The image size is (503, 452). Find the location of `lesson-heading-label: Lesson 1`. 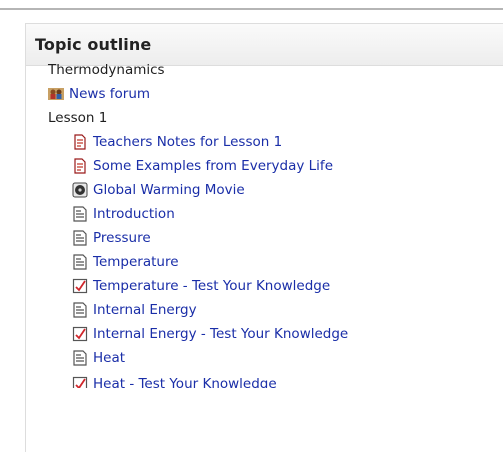

lesson-heading-label: Lesson 1 is located at coordinates (78, 118).